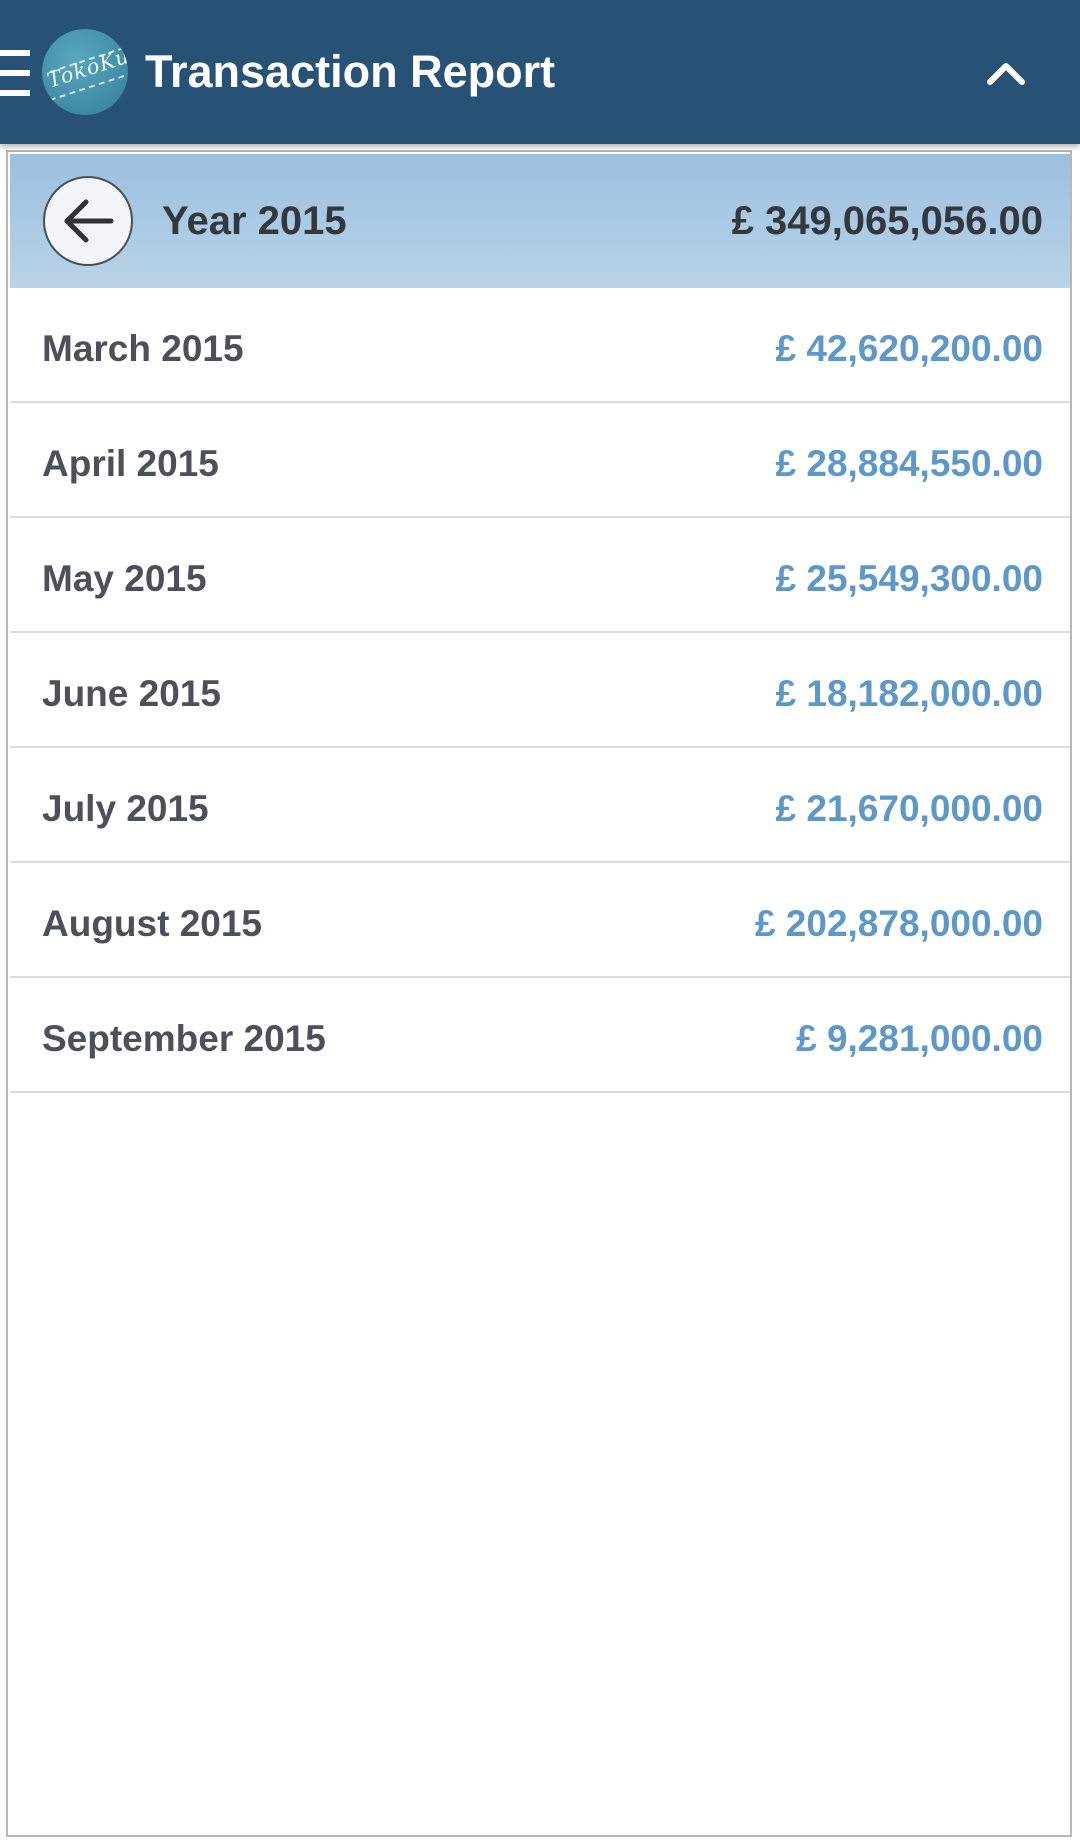 This screenshot has height=1845, width=1080. I want to click on month-row-june: June 2015 £ 18,182,000.00, so click(540, 690).